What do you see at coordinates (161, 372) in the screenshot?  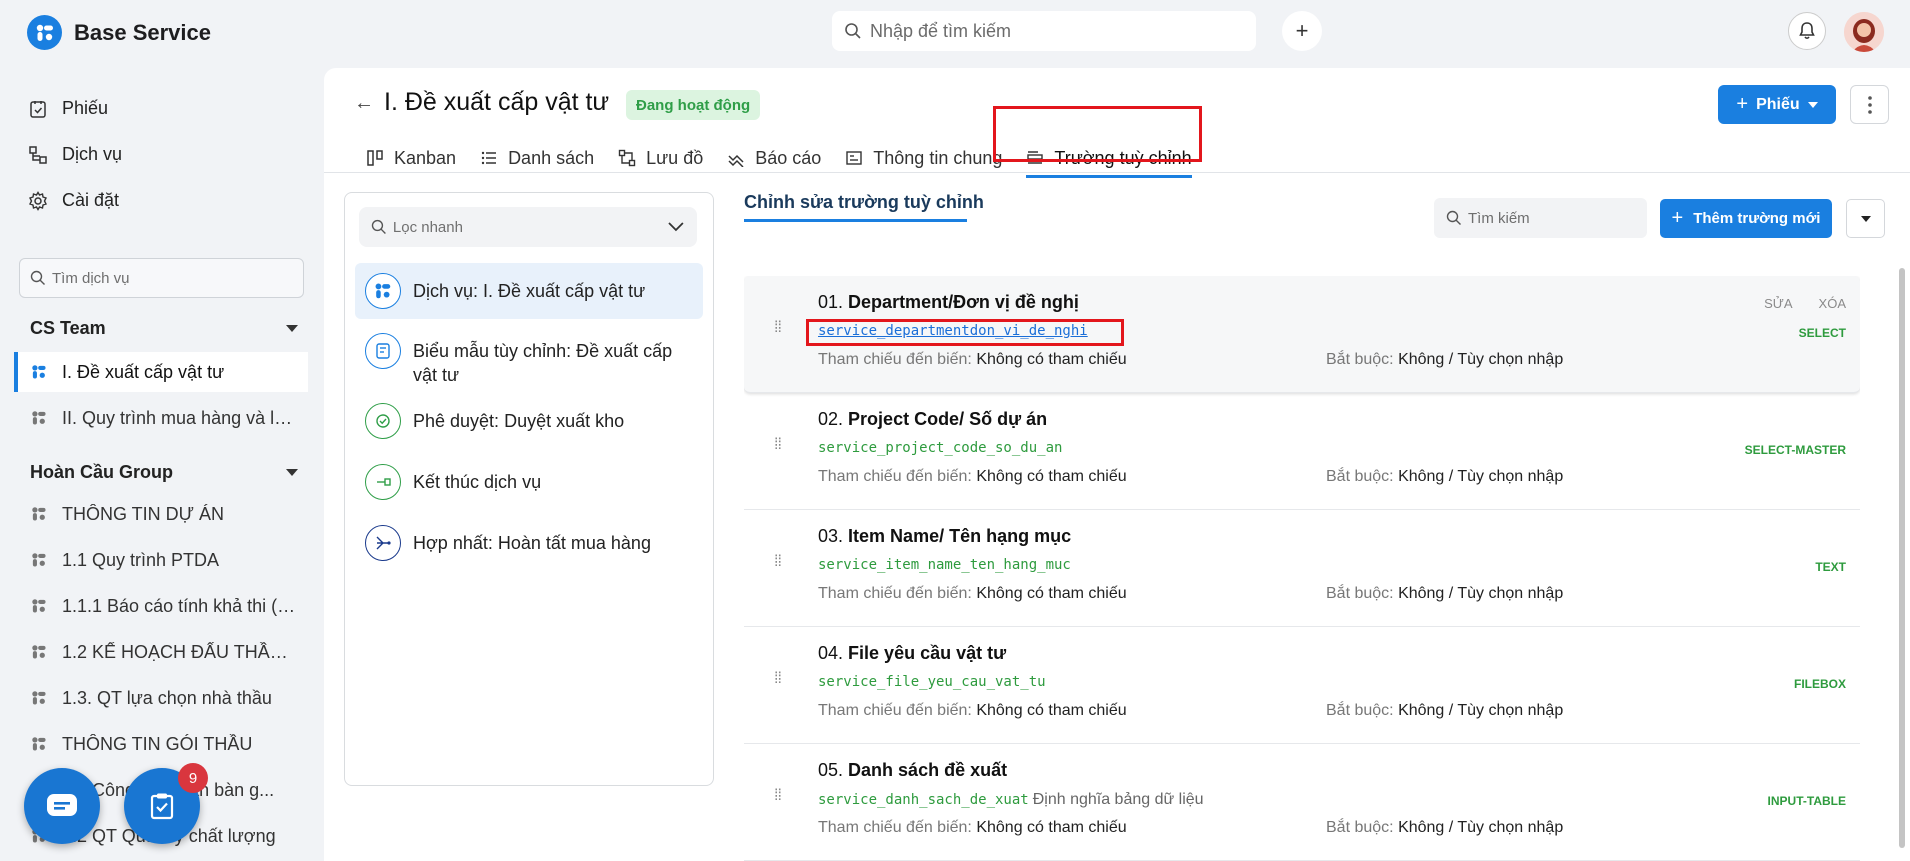 I see `service-item-de-xuat-cap-vat-tu: I. Đề xuất cấp vật tư` at bounding box center [161, 372].